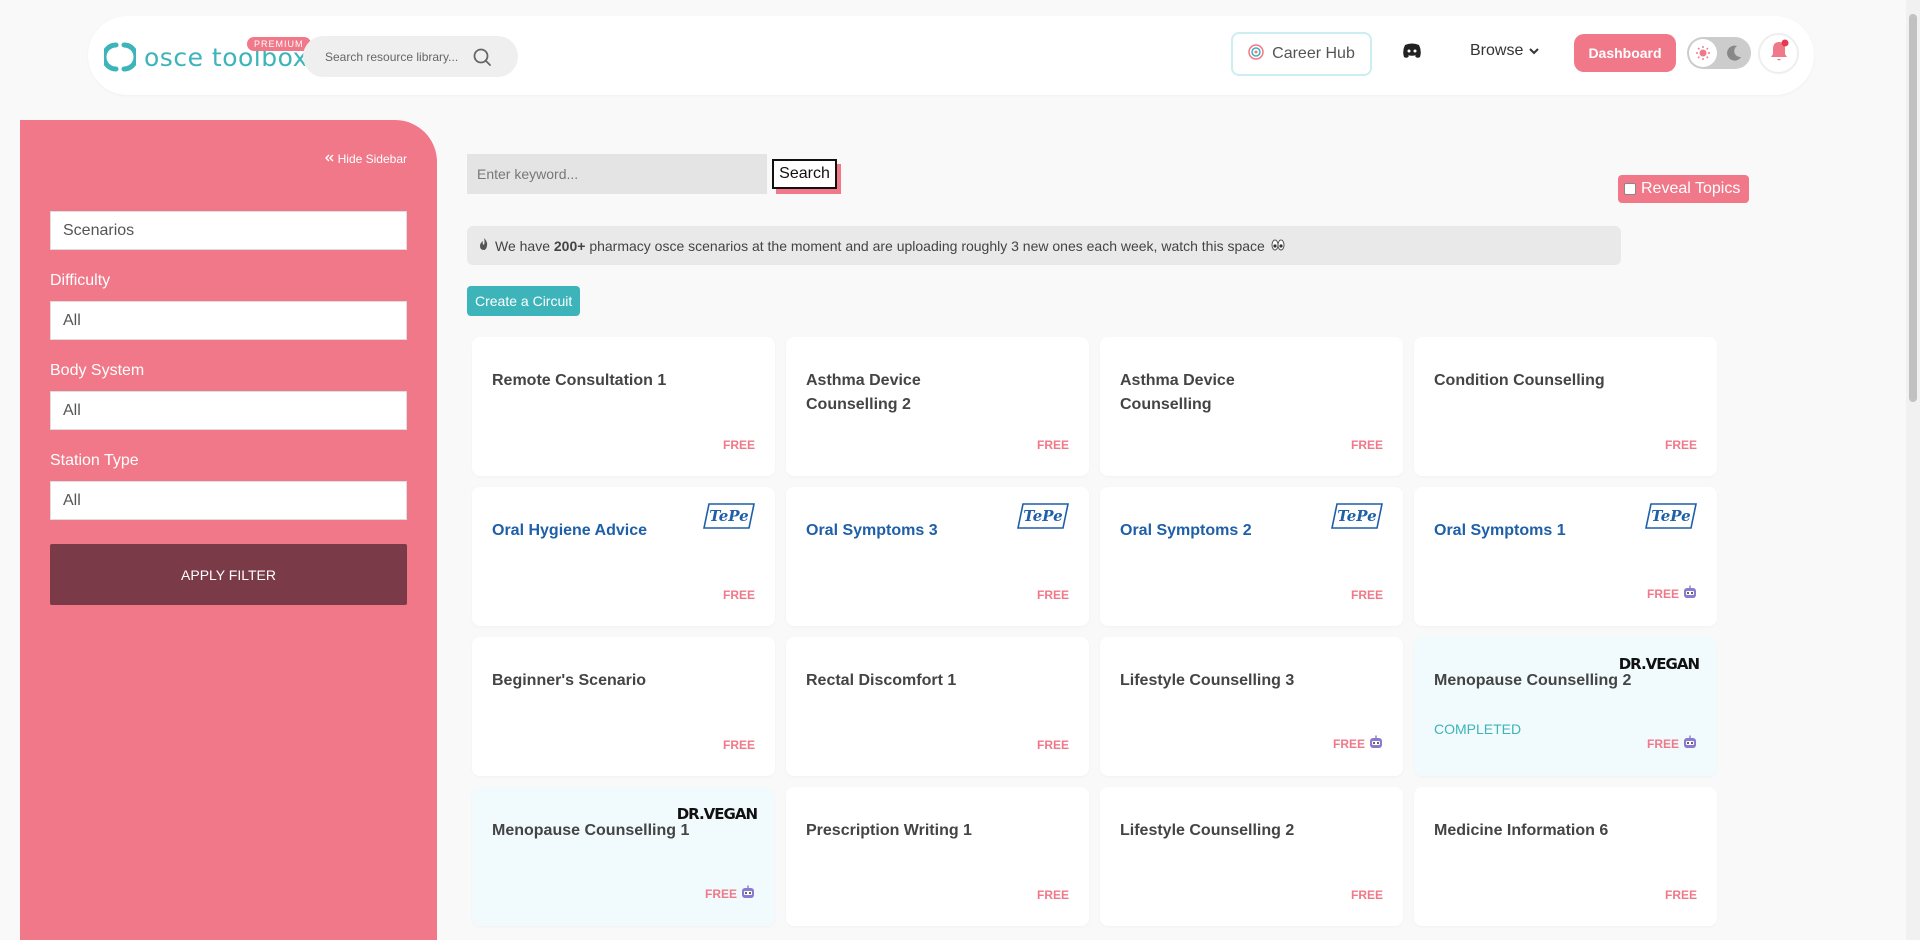 This screenshot has height=940, width=1920. I want to click on scenario-card: Menopause Counselling 1 DR.VEGAN FREE, so click(623, 856).